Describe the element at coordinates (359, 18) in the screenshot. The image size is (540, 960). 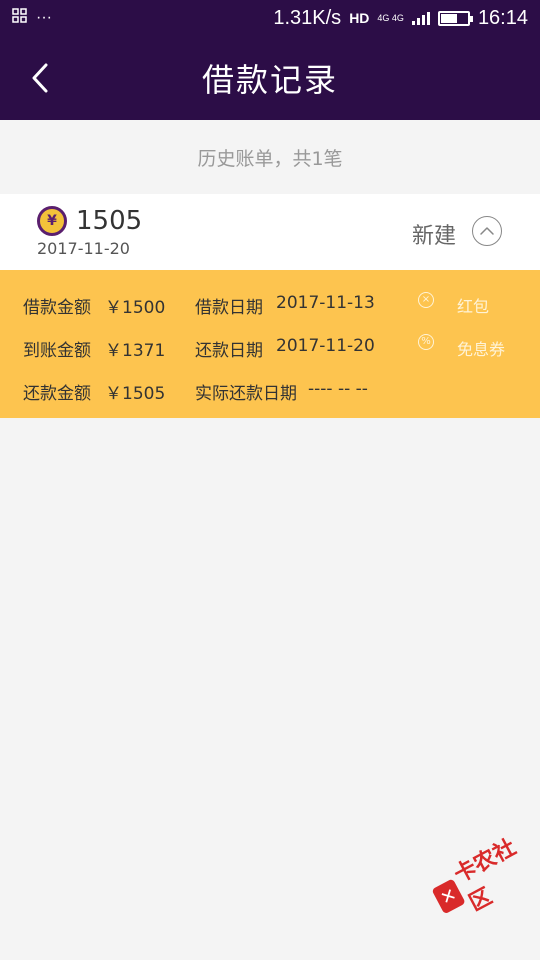
I see `hd-label: HD` at that location.